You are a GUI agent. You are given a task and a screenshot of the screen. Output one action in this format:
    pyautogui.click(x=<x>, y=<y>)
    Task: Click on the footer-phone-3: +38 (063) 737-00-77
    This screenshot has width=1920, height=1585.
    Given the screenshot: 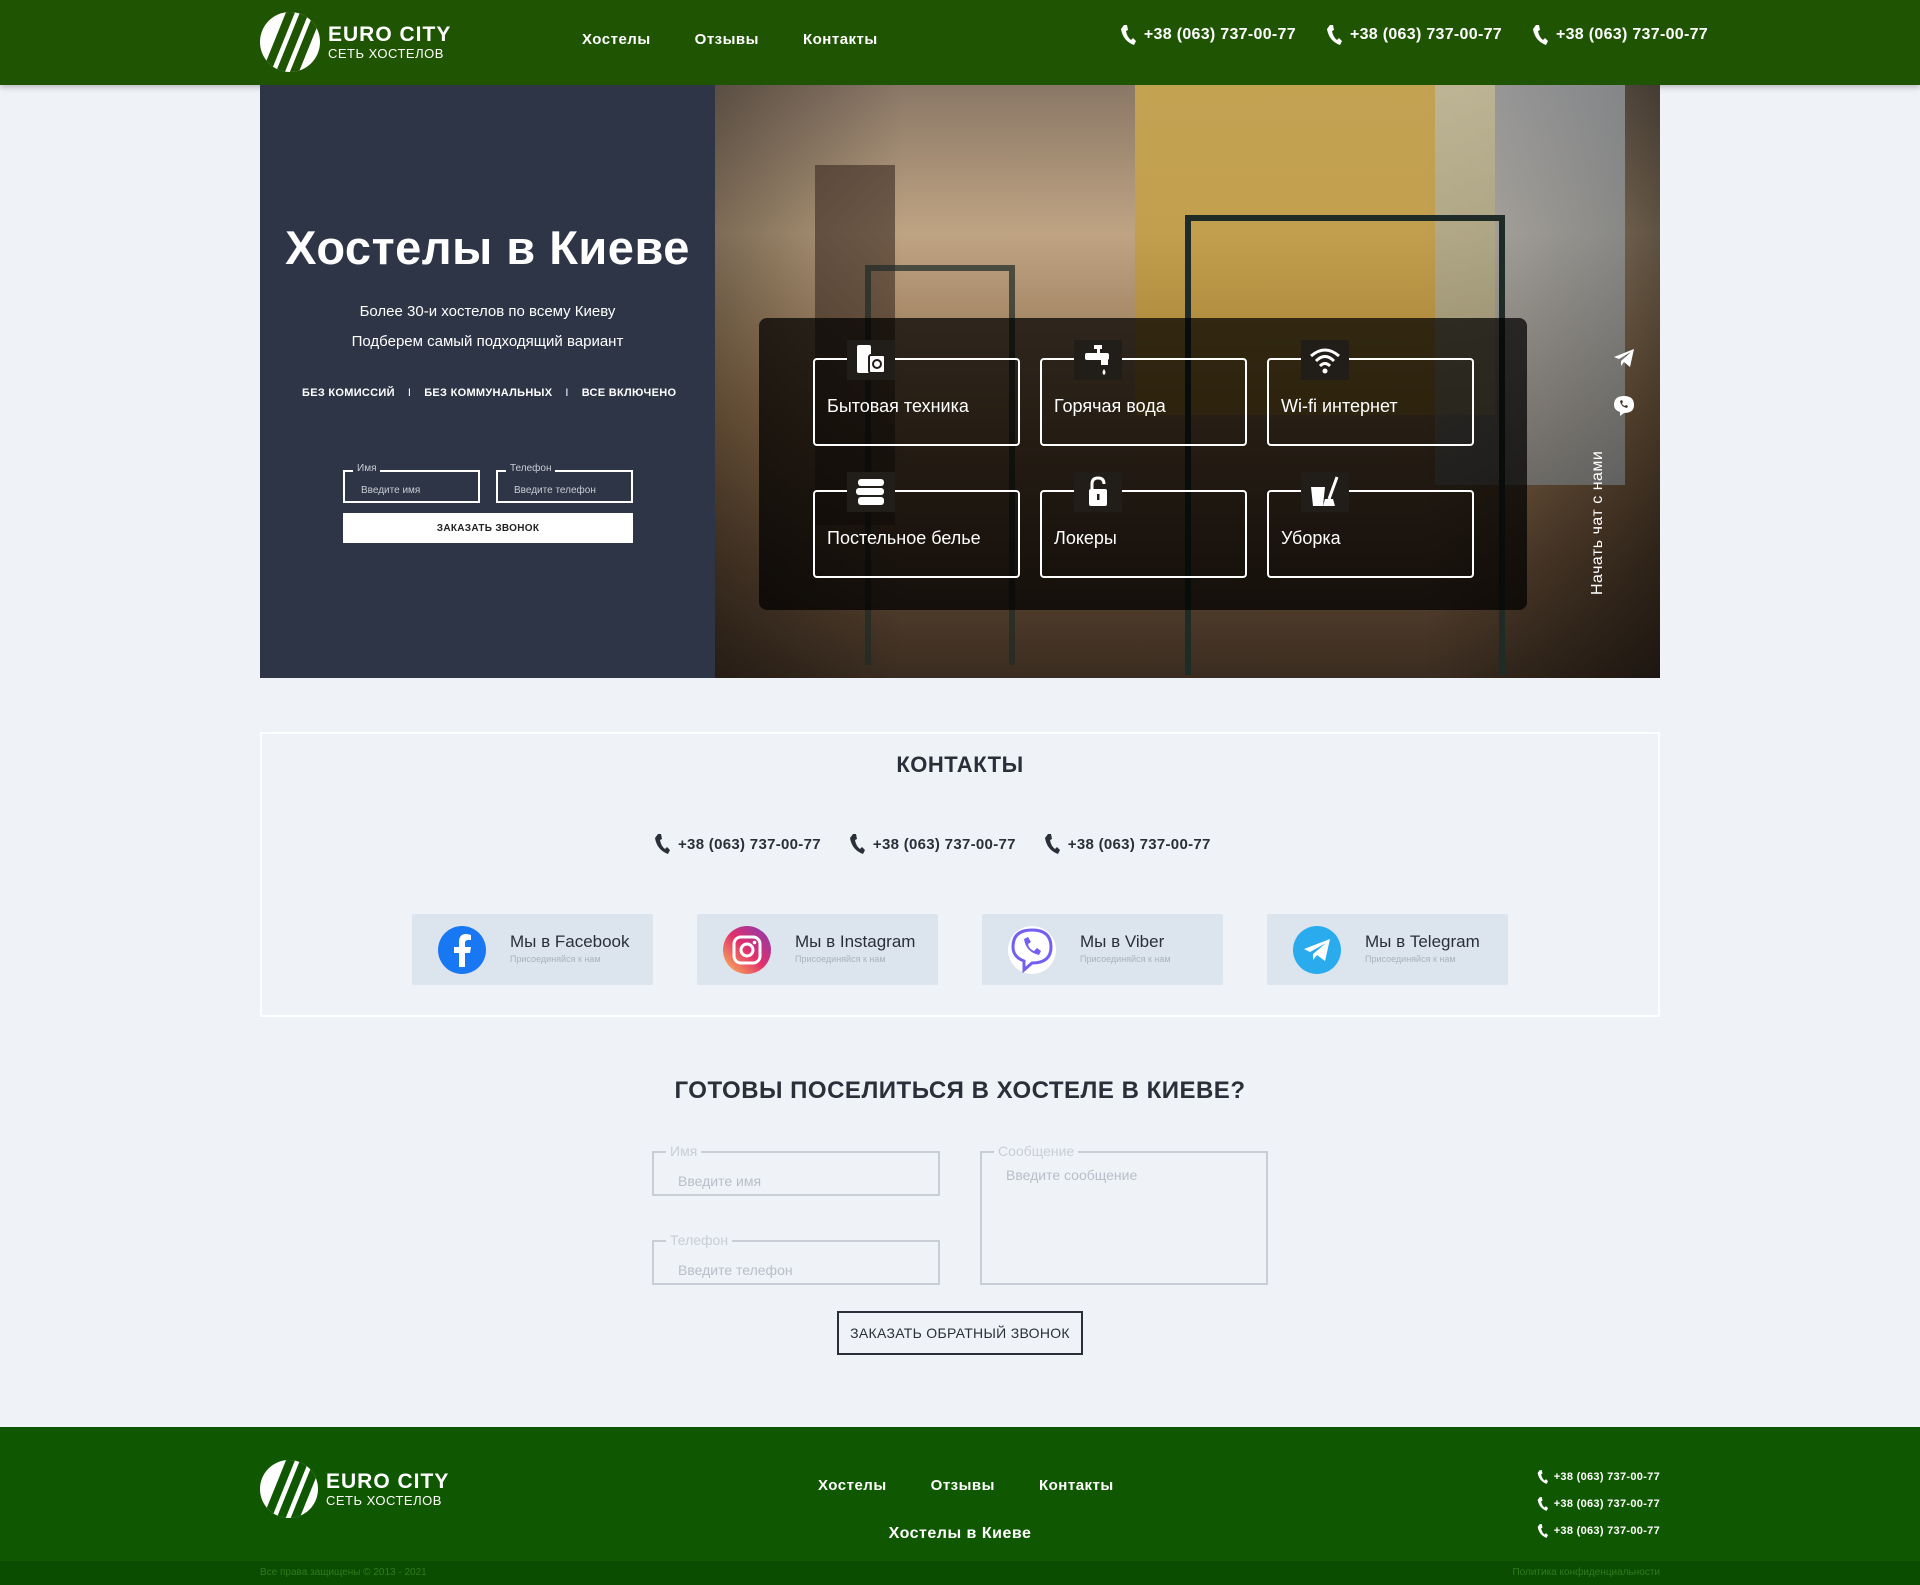 What is the action you would take?
    pyautogui.click(x=1598, y=1531)
    